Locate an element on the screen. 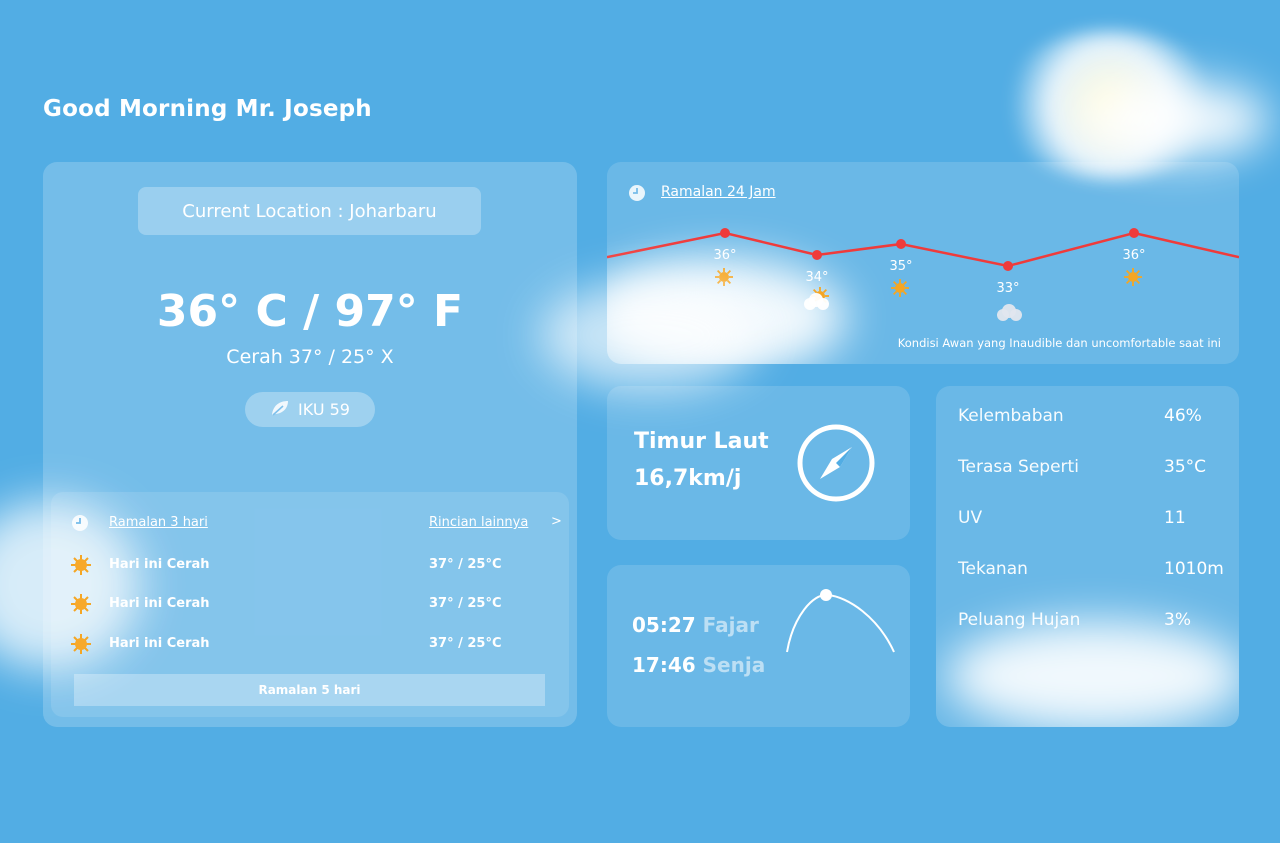 Image resolution: width=1280 pixels, height=843 pixels. wind-speed: 16,7km/j is located at coordinates (688, 478).